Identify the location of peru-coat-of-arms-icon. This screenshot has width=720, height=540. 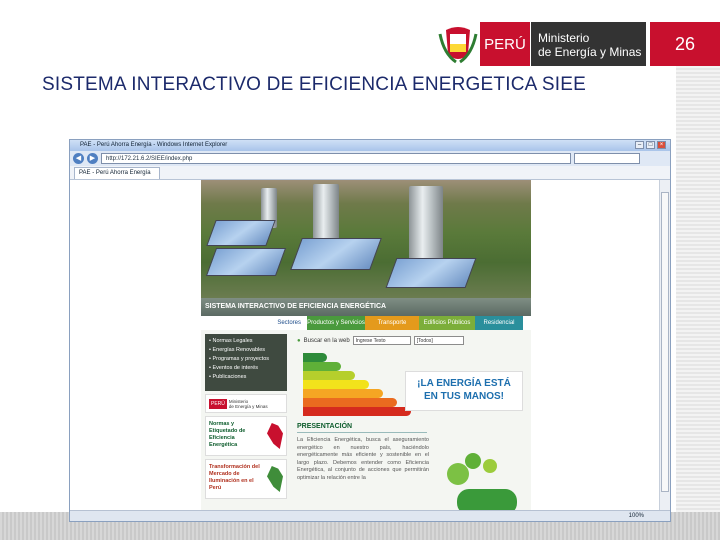
(458, 45).